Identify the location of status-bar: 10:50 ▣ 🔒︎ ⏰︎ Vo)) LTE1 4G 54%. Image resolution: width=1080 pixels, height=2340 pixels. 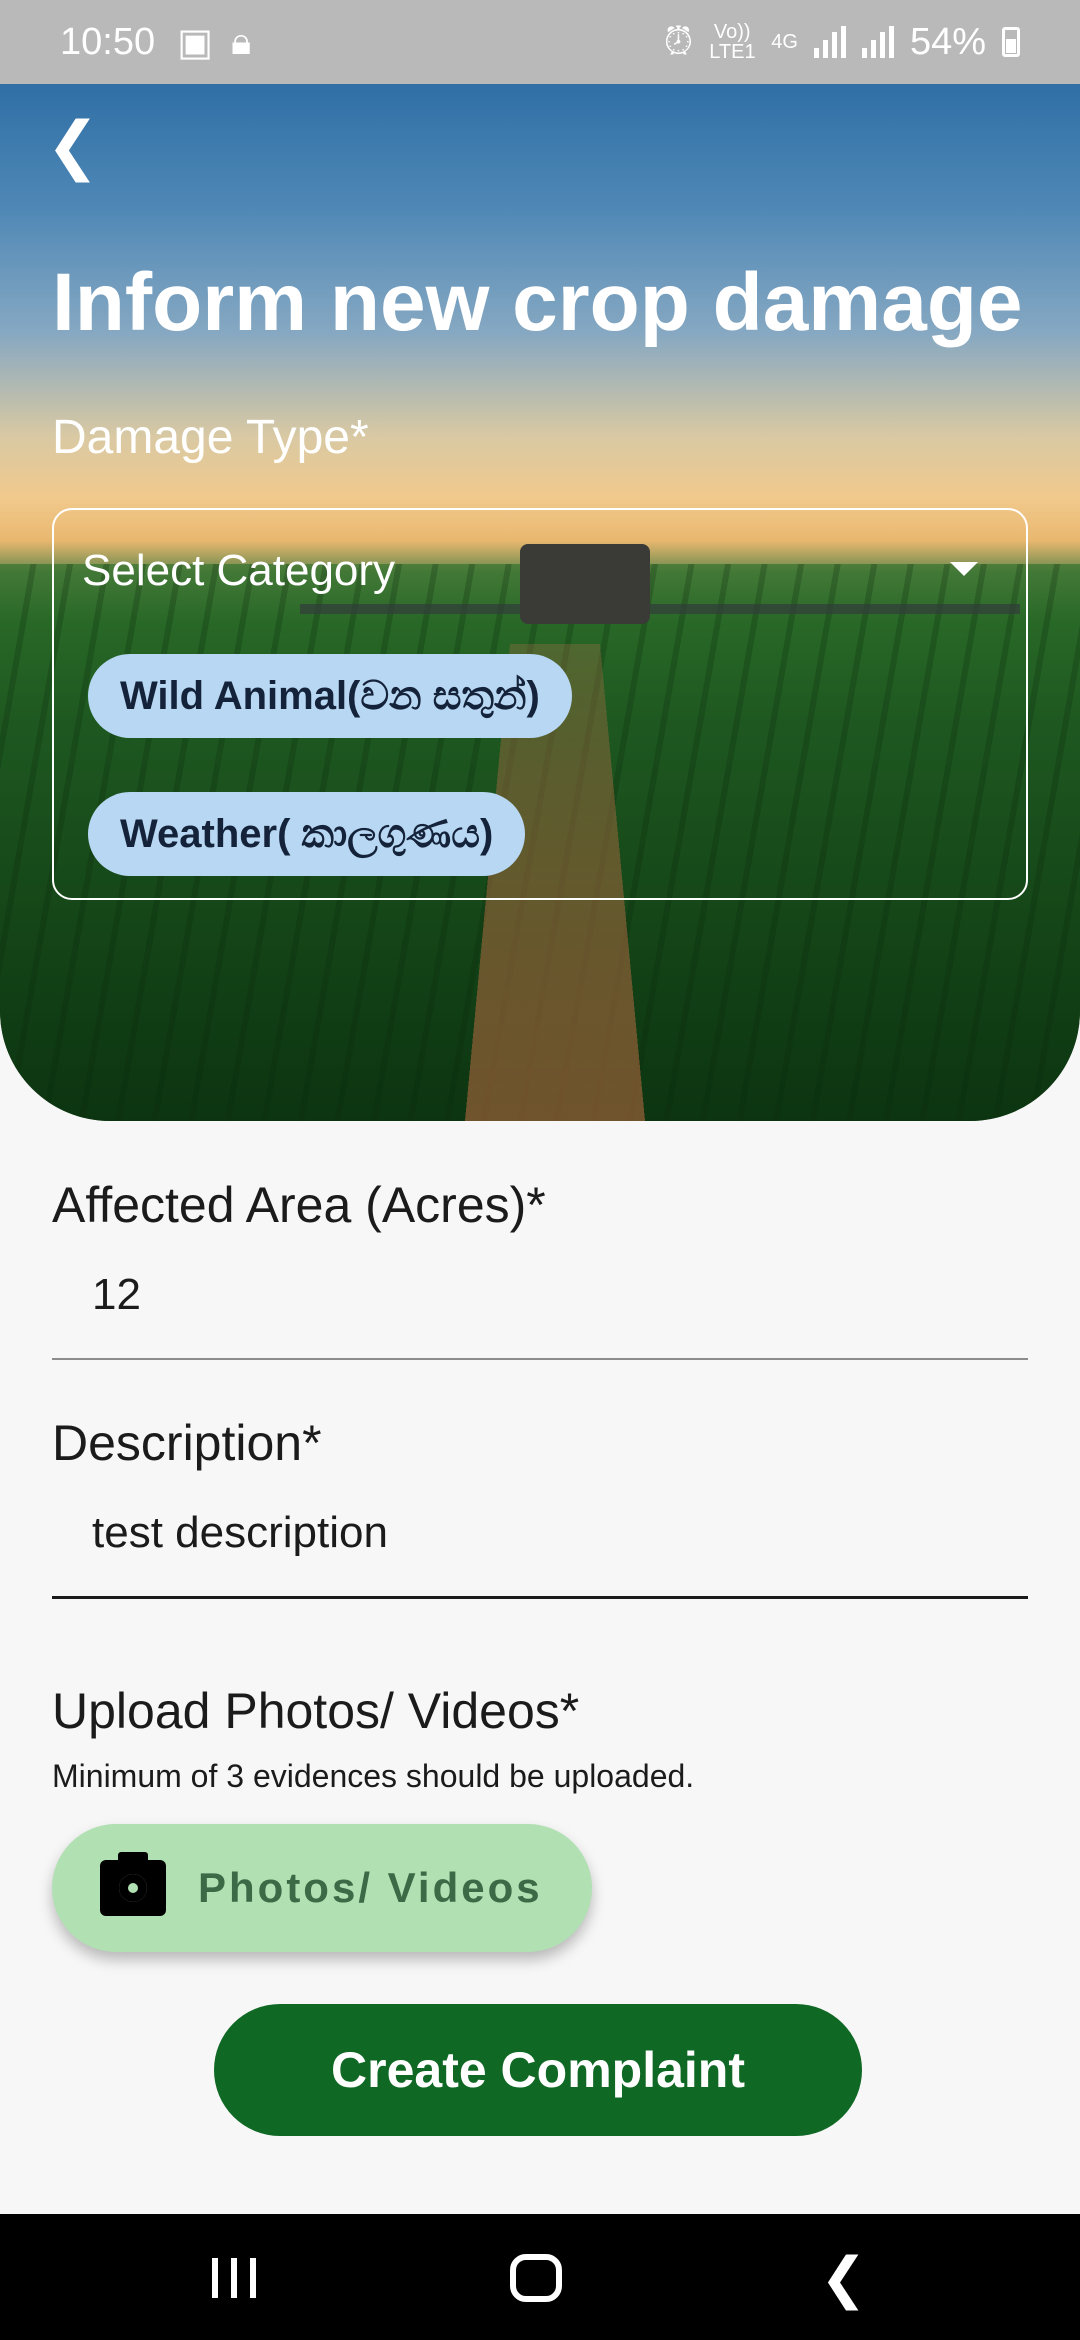
(540, 42).